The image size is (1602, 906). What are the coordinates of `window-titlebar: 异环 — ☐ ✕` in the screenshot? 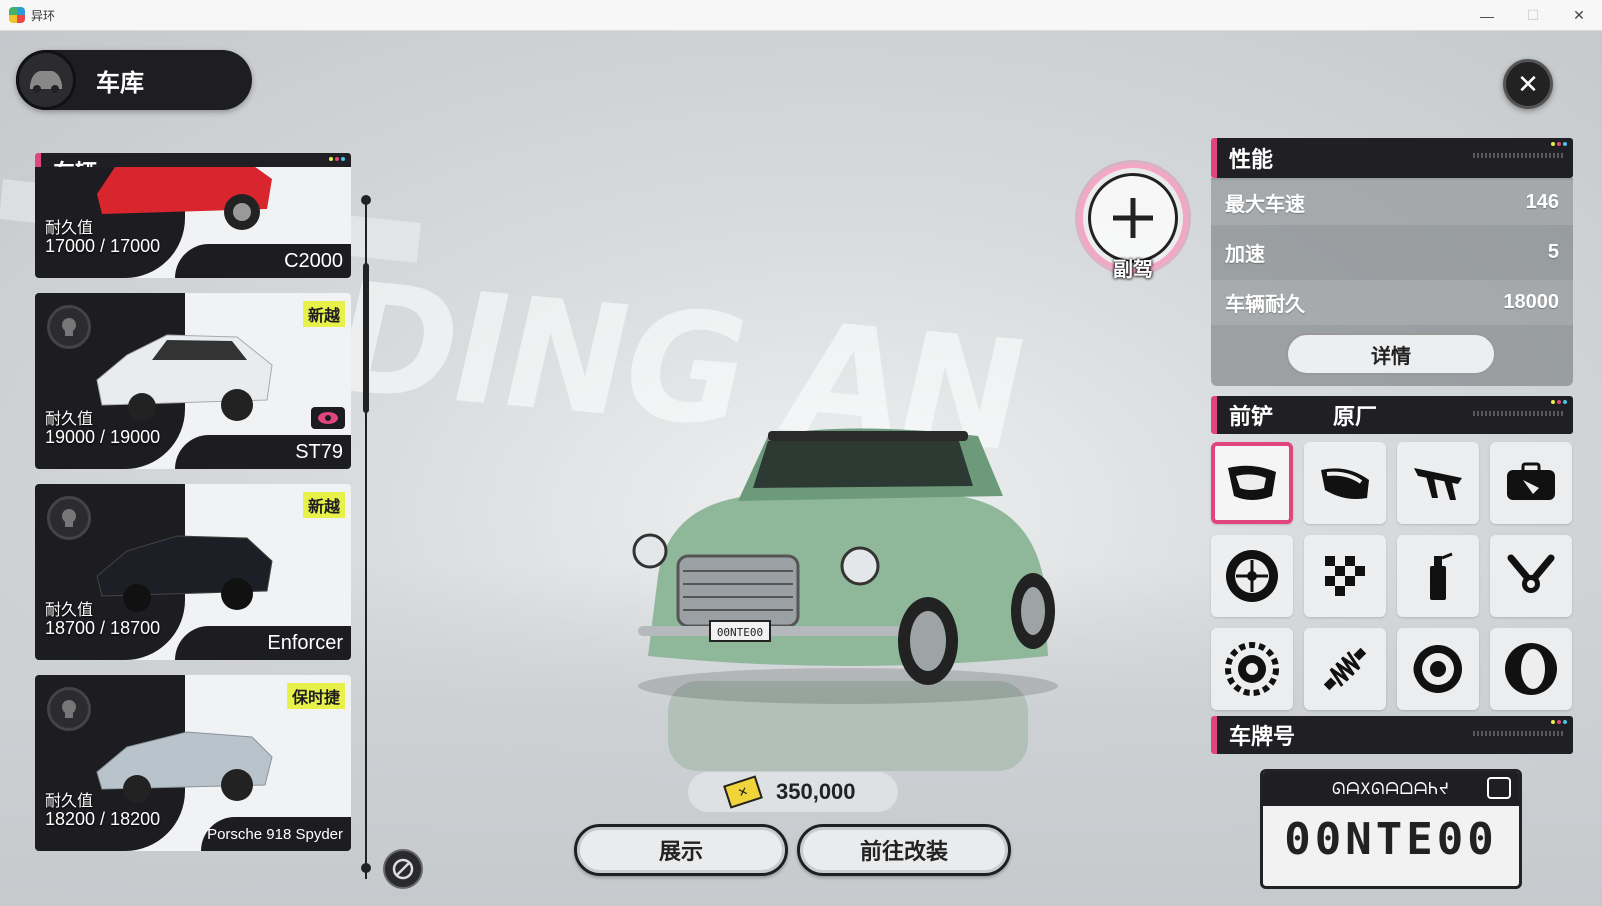 It's located at (801, 15).